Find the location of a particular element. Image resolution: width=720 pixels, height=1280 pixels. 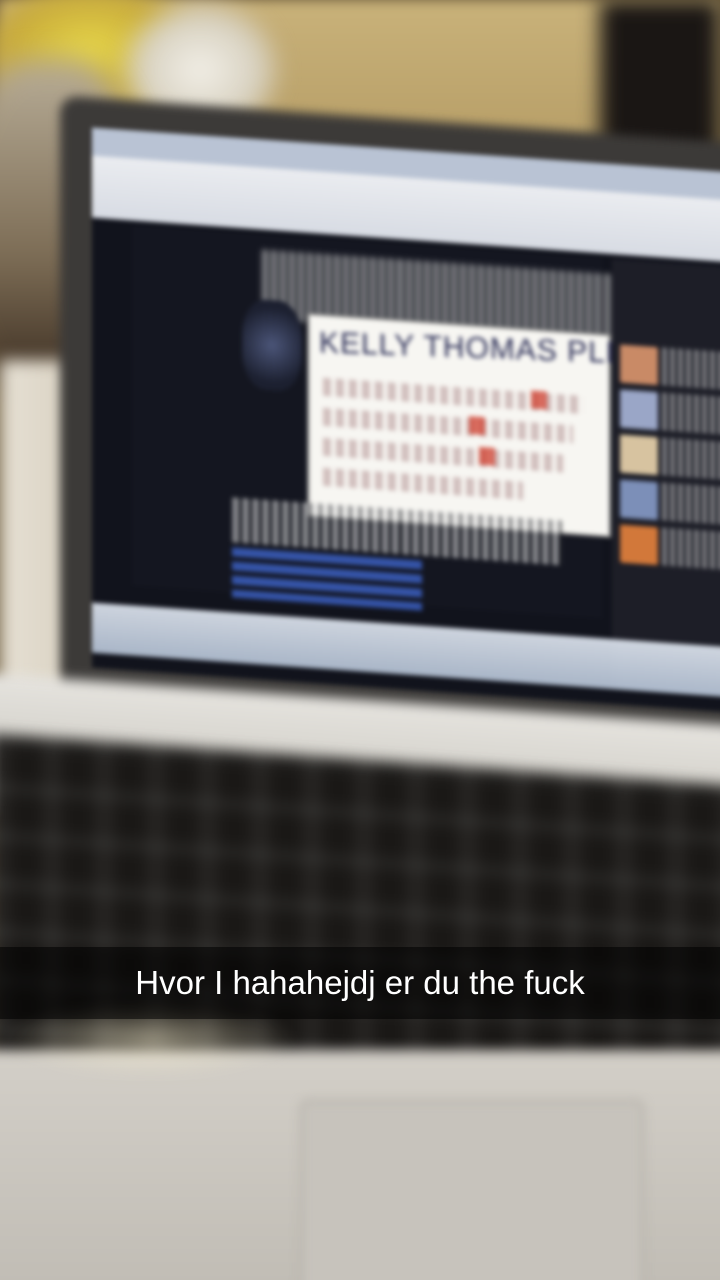

whiteboard-sign: KELLY THOMAS PLEAS is located at coordinates (488, 425).